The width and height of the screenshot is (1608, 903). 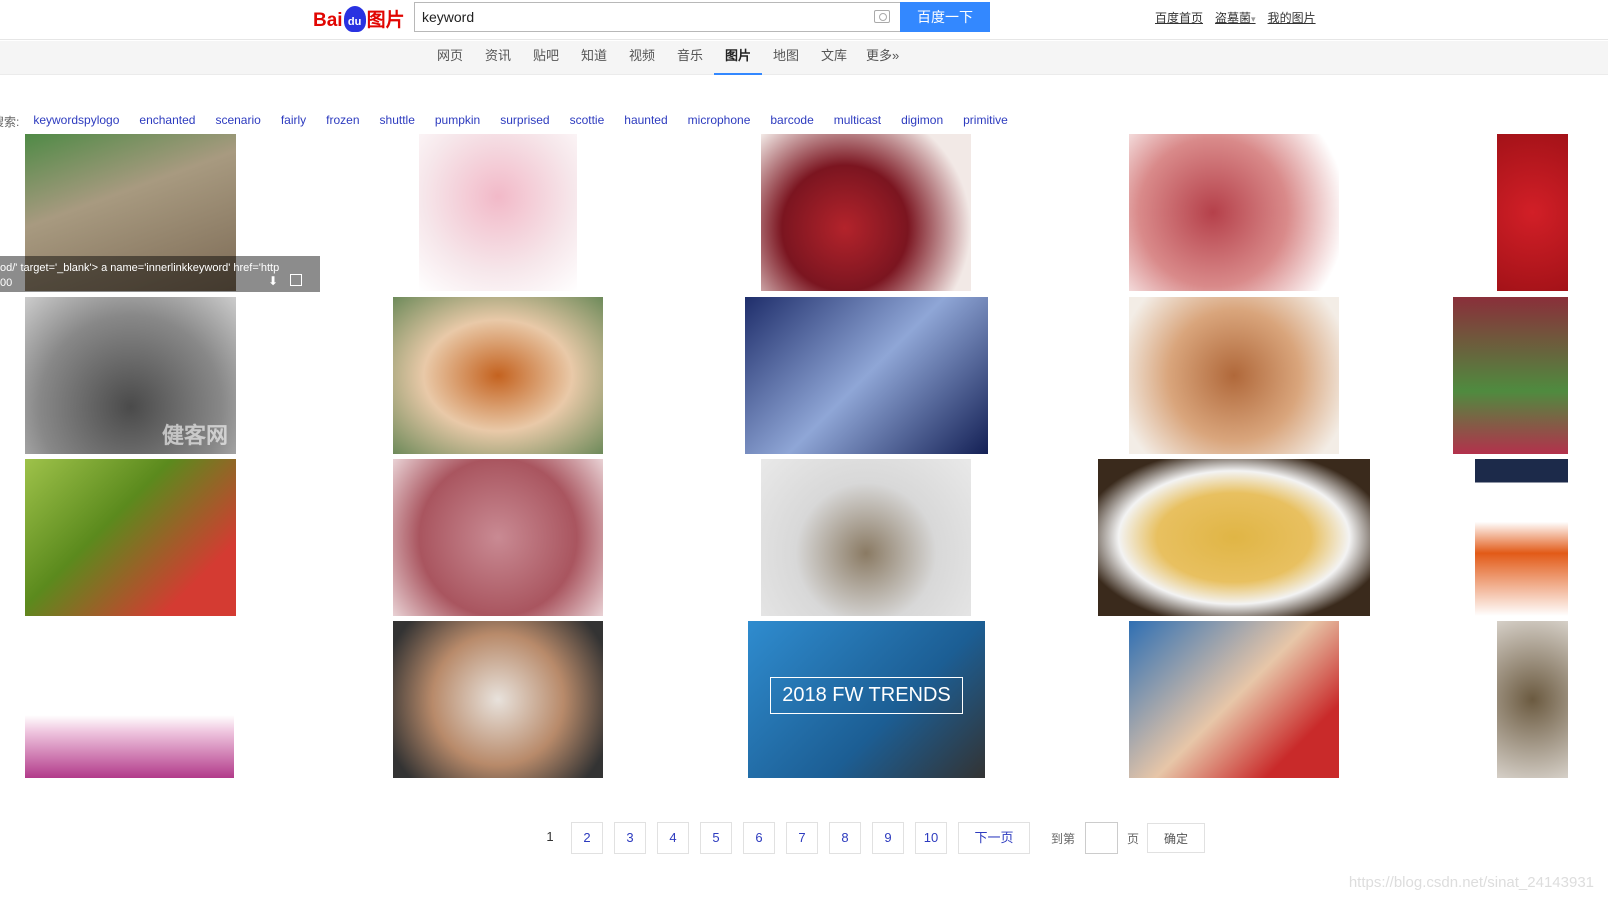 What do you see at coordinates (1179, 17) in the screenshot?
I see `top-link: 百度首页` at bounding box center [1179, 17].